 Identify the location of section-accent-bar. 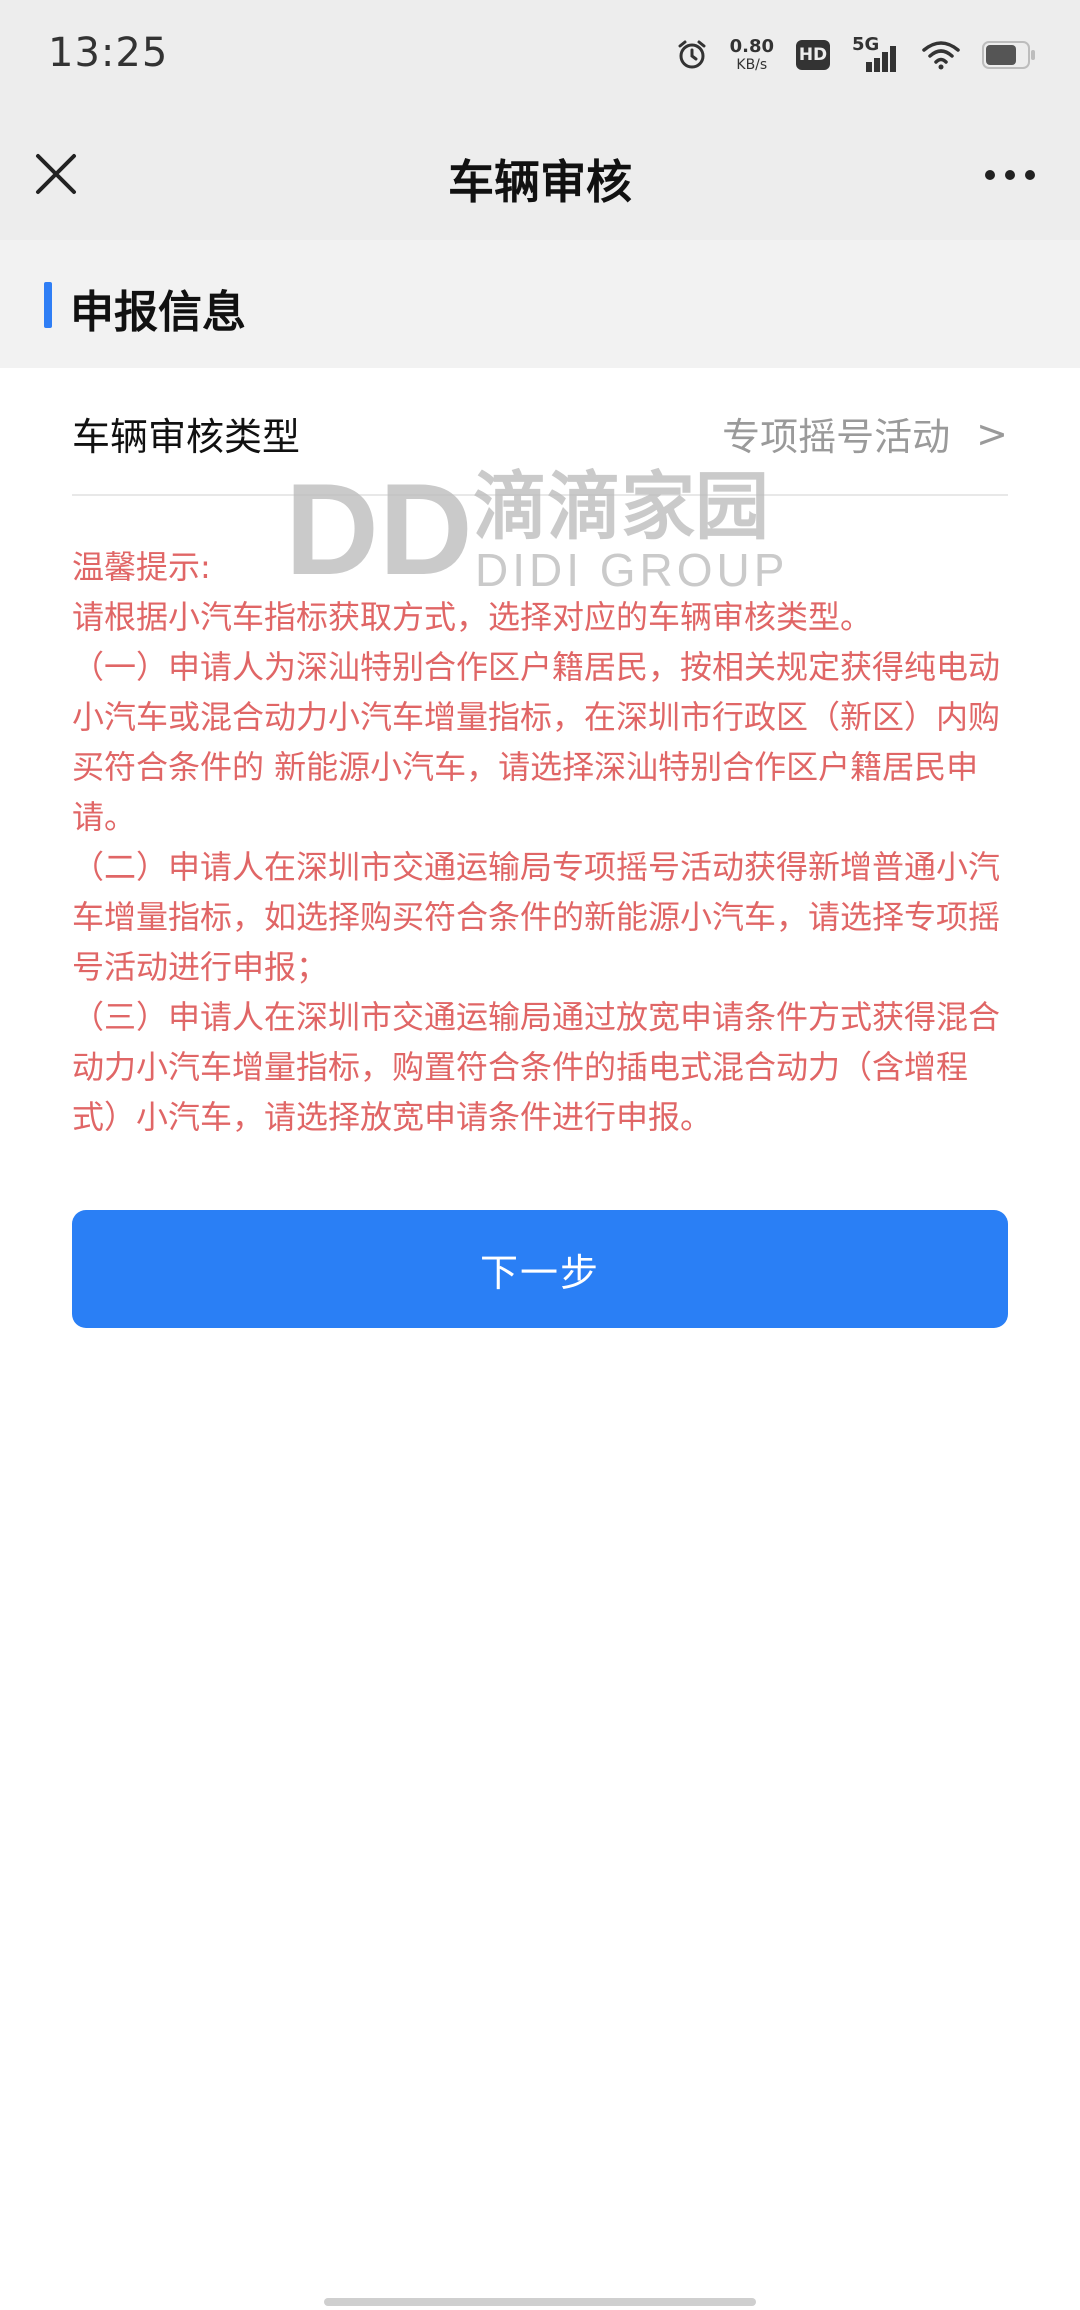
(48, 305).